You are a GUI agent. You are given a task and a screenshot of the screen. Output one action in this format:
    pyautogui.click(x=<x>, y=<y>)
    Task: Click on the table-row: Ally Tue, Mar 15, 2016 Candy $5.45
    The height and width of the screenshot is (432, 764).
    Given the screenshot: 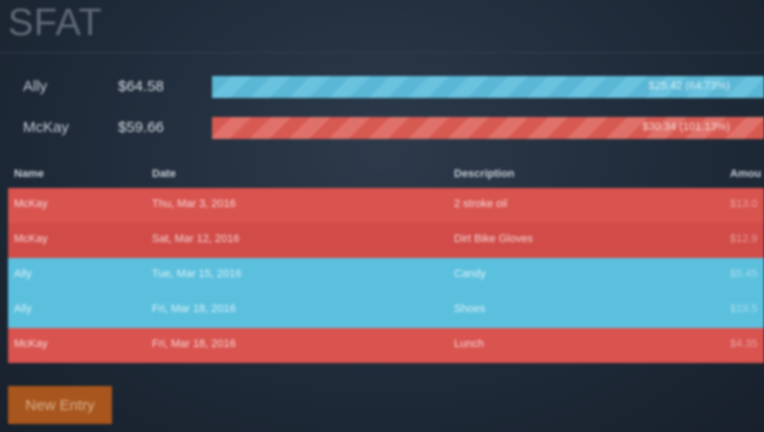 What is the action you would take?
    pyautogui.click(x=386, y=275)
    